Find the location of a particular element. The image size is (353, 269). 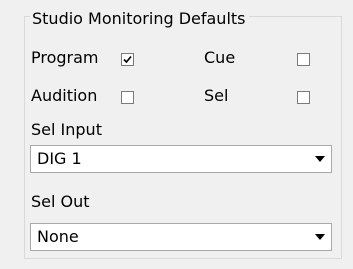

sel-checkbox is located at coordinates (303, 97).